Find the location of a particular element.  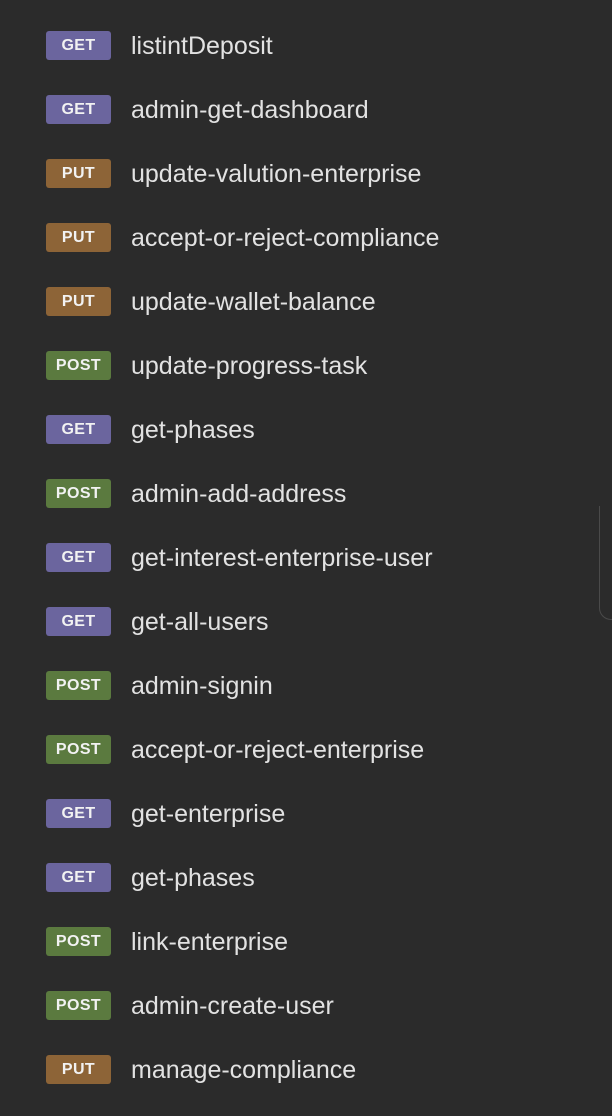

request-name: update-valution-enterprise is located at coordinates (276, 174).